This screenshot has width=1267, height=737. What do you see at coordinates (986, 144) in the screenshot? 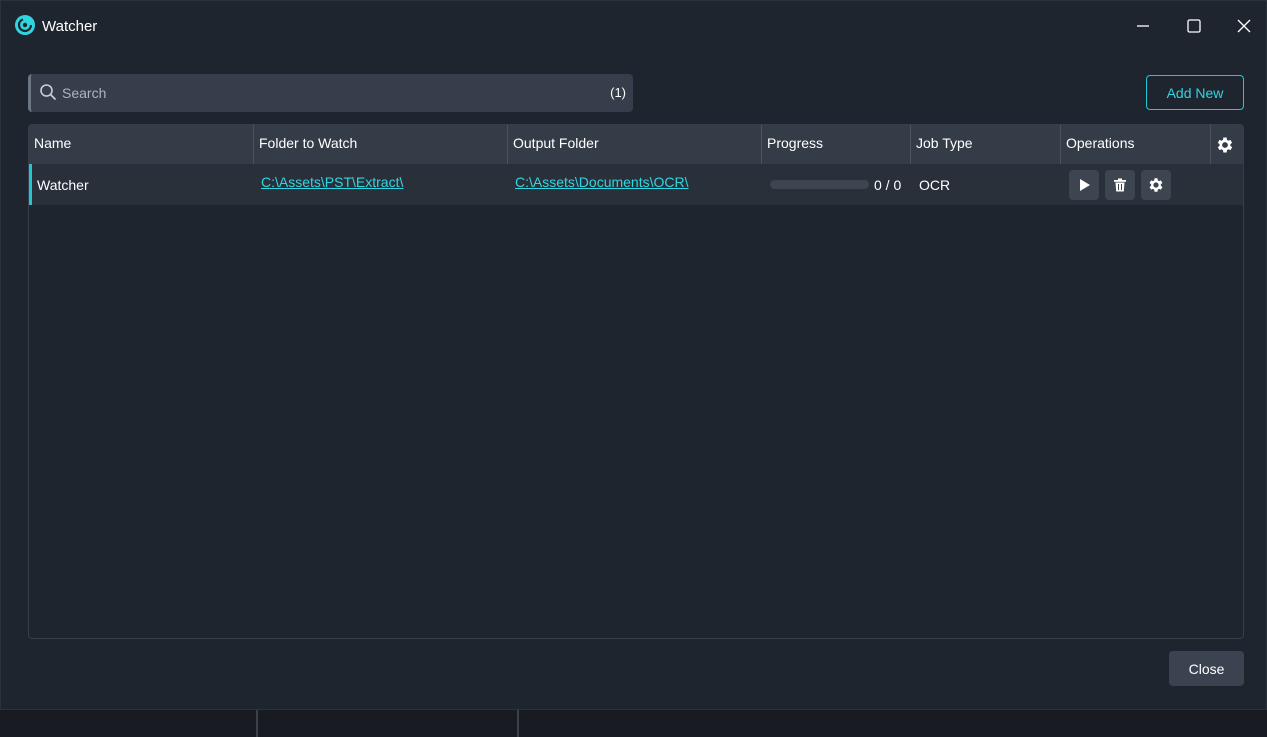
I see `column-header-job-type: Job Type` at bounding box center [986, 144].